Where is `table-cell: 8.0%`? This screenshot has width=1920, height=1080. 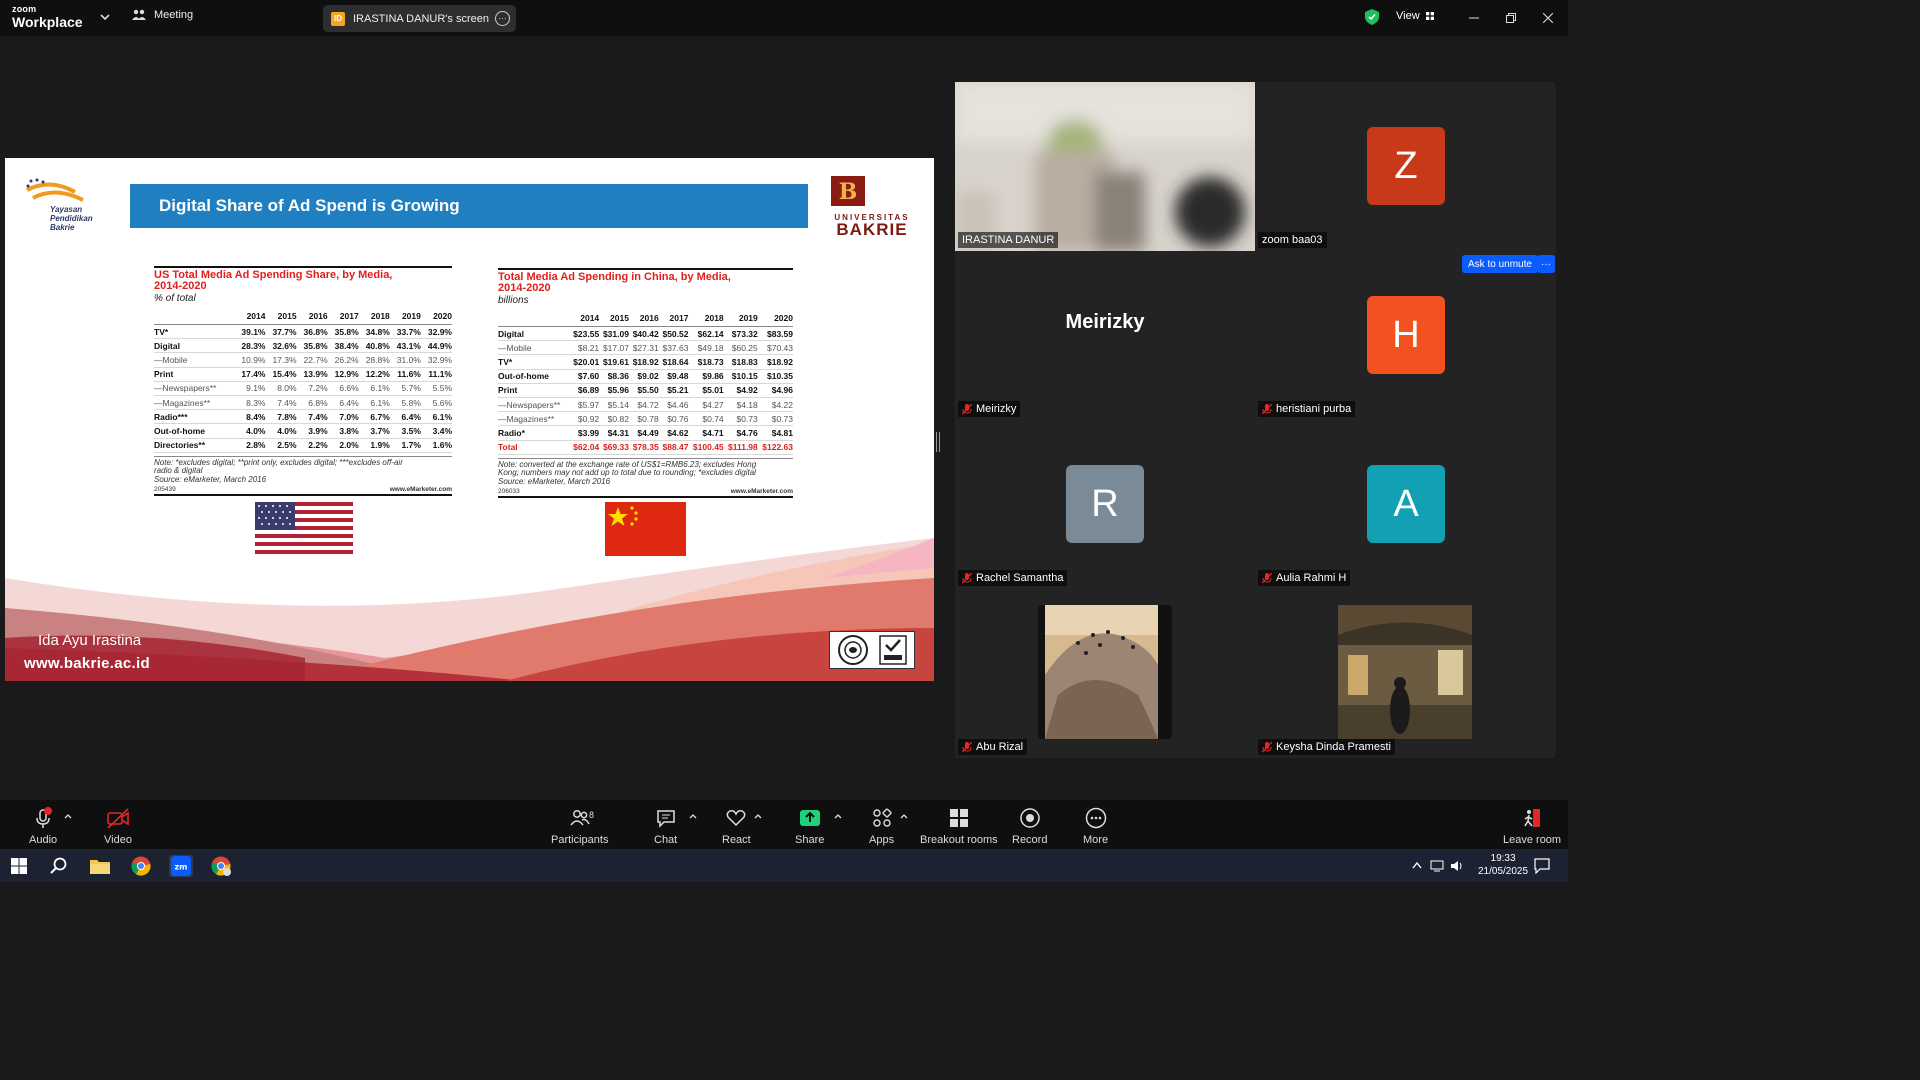 table-cell: 8.0% is located at coordinates (281, 388).